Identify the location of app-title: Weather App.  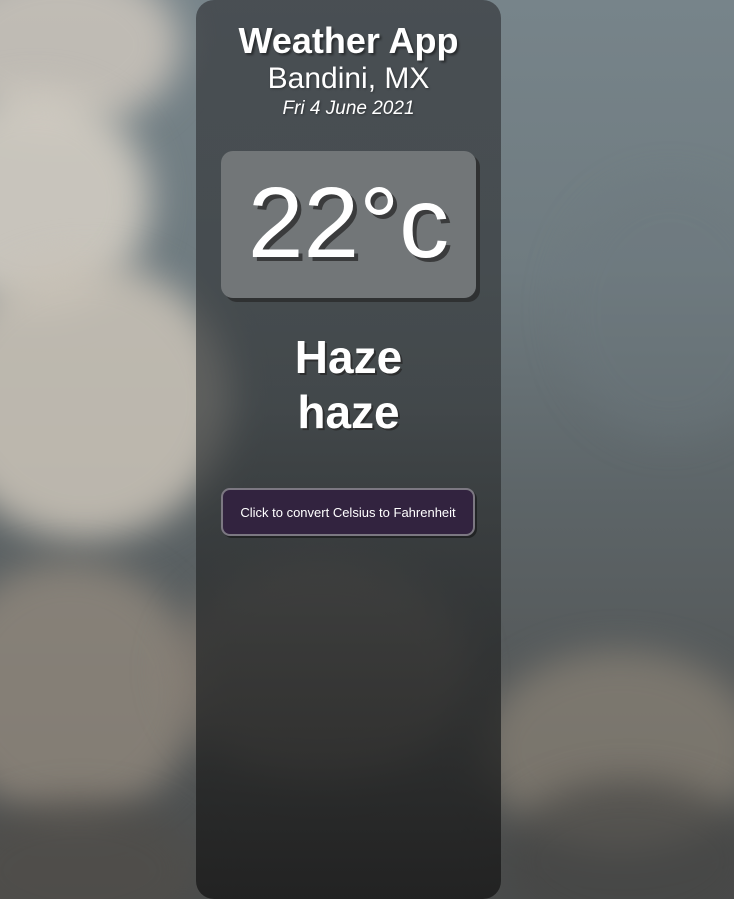
(348, 40).